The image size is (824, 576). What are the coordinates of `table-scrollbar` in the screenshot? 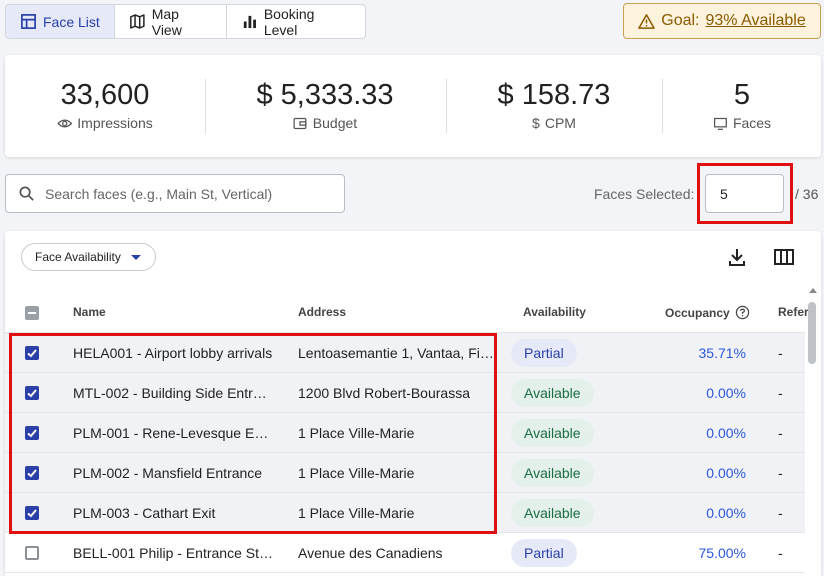 It's located at (812, 431).